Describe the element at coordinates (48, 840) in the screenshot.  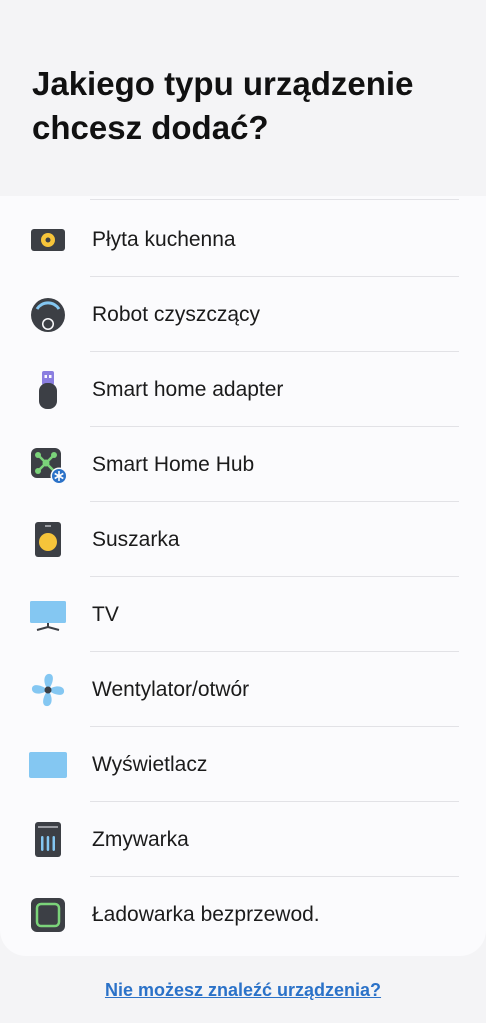
I see `dishwasher-icon` at that location.